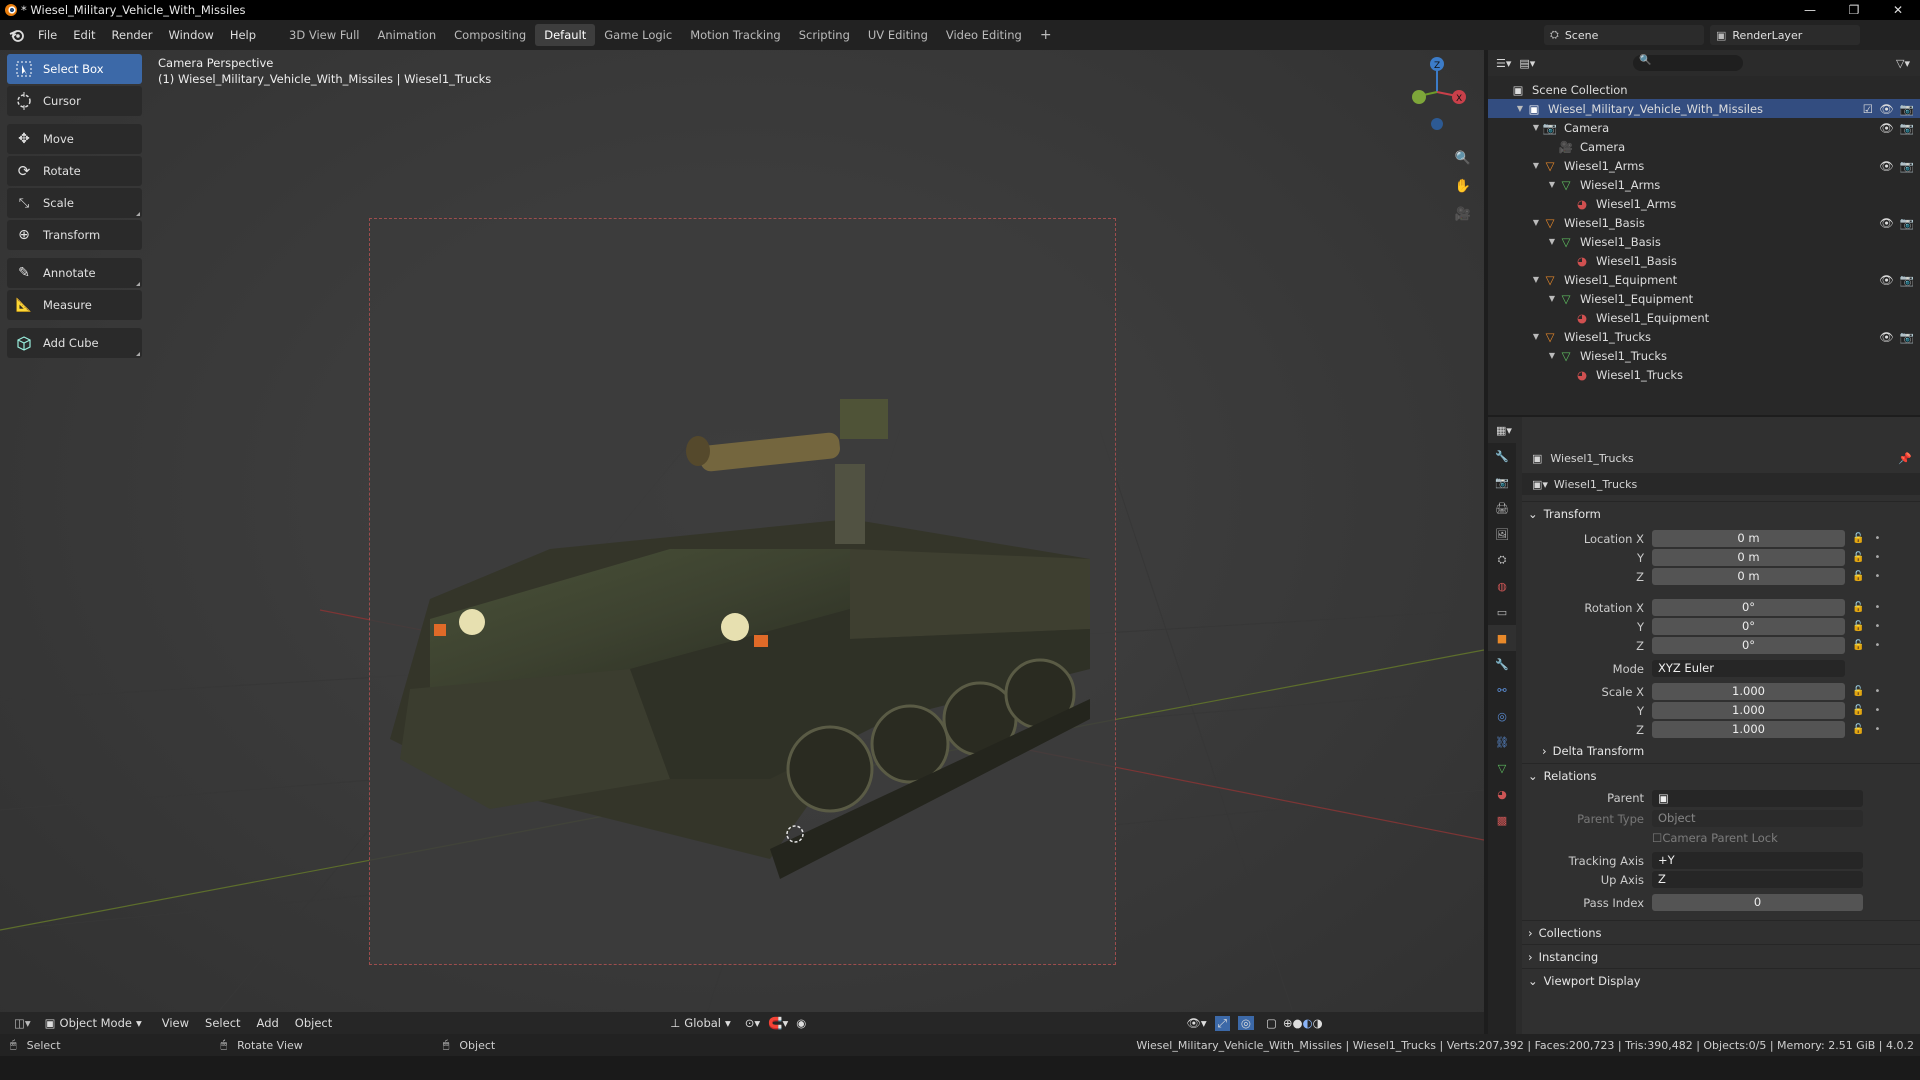 The height and width of the screenshot is (1080, 1920). I want to click on tool-tab-icon: 🔧, so click(1502, 456).